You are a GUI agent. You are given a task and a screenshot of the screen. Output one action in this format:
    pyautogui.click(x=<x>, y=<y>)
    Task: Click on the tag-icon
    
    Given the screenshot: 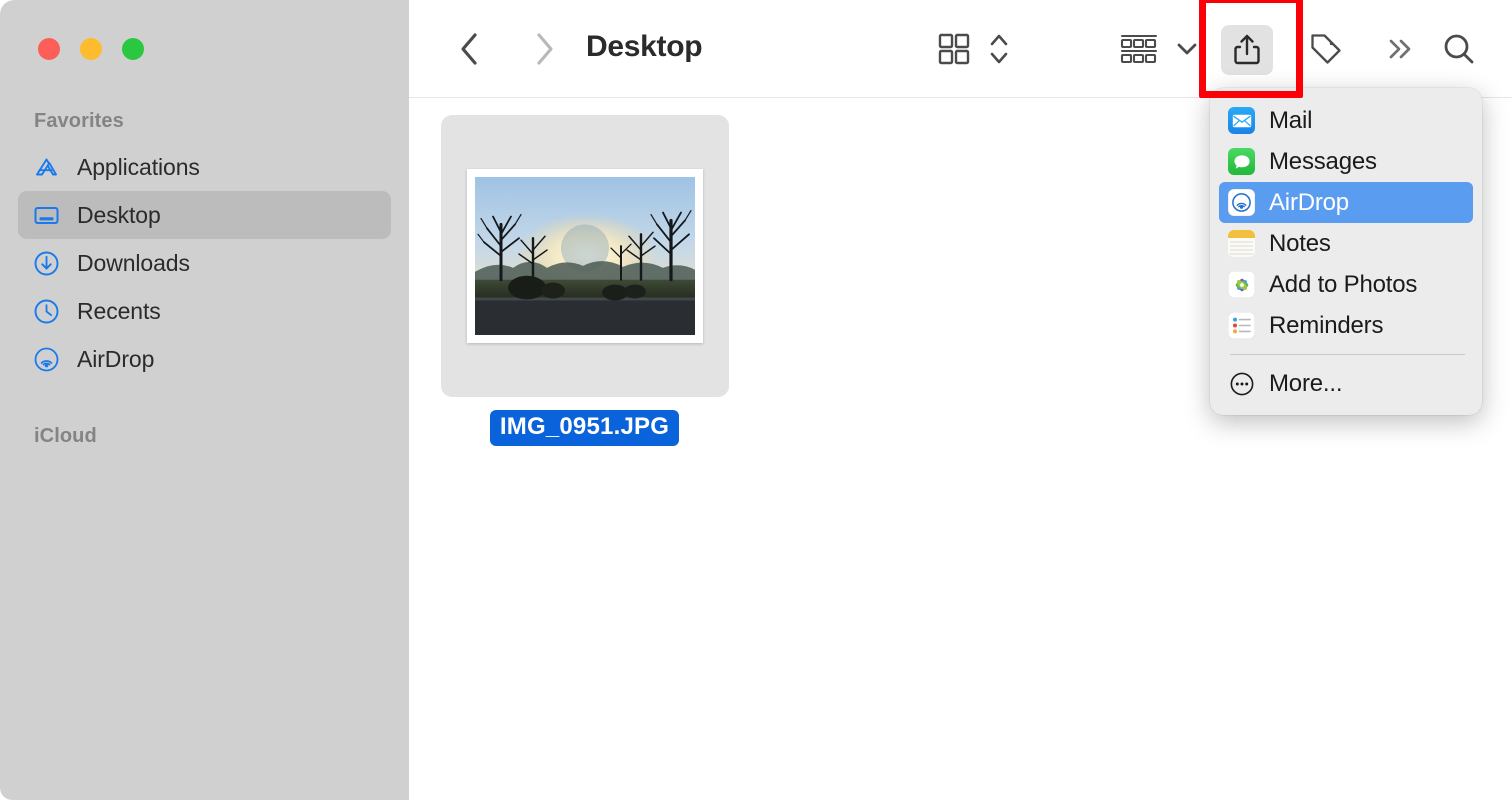 What is the action you would take?
    pyautogui.click(x=1326, y=49)
    